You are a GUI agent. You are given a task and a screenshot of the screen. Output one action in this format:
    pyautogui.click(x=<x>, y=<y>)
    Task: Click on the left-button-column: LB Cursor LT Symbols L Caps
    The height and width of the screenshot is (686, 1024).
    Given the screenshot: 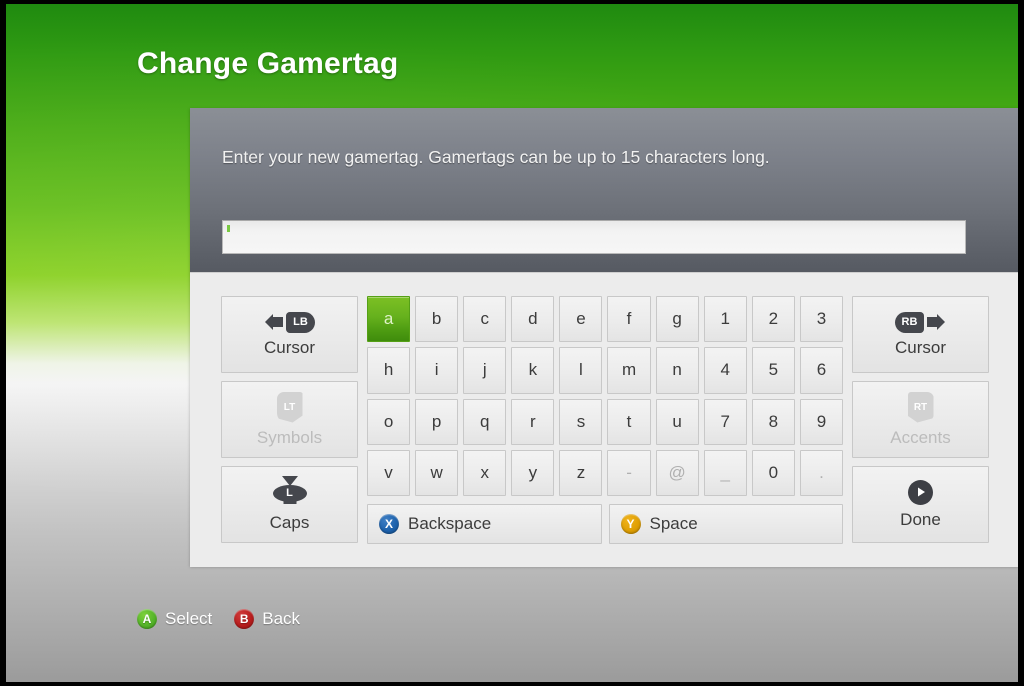 What is the action you would take?
    pyautogui.click(x=289, y=420)
    